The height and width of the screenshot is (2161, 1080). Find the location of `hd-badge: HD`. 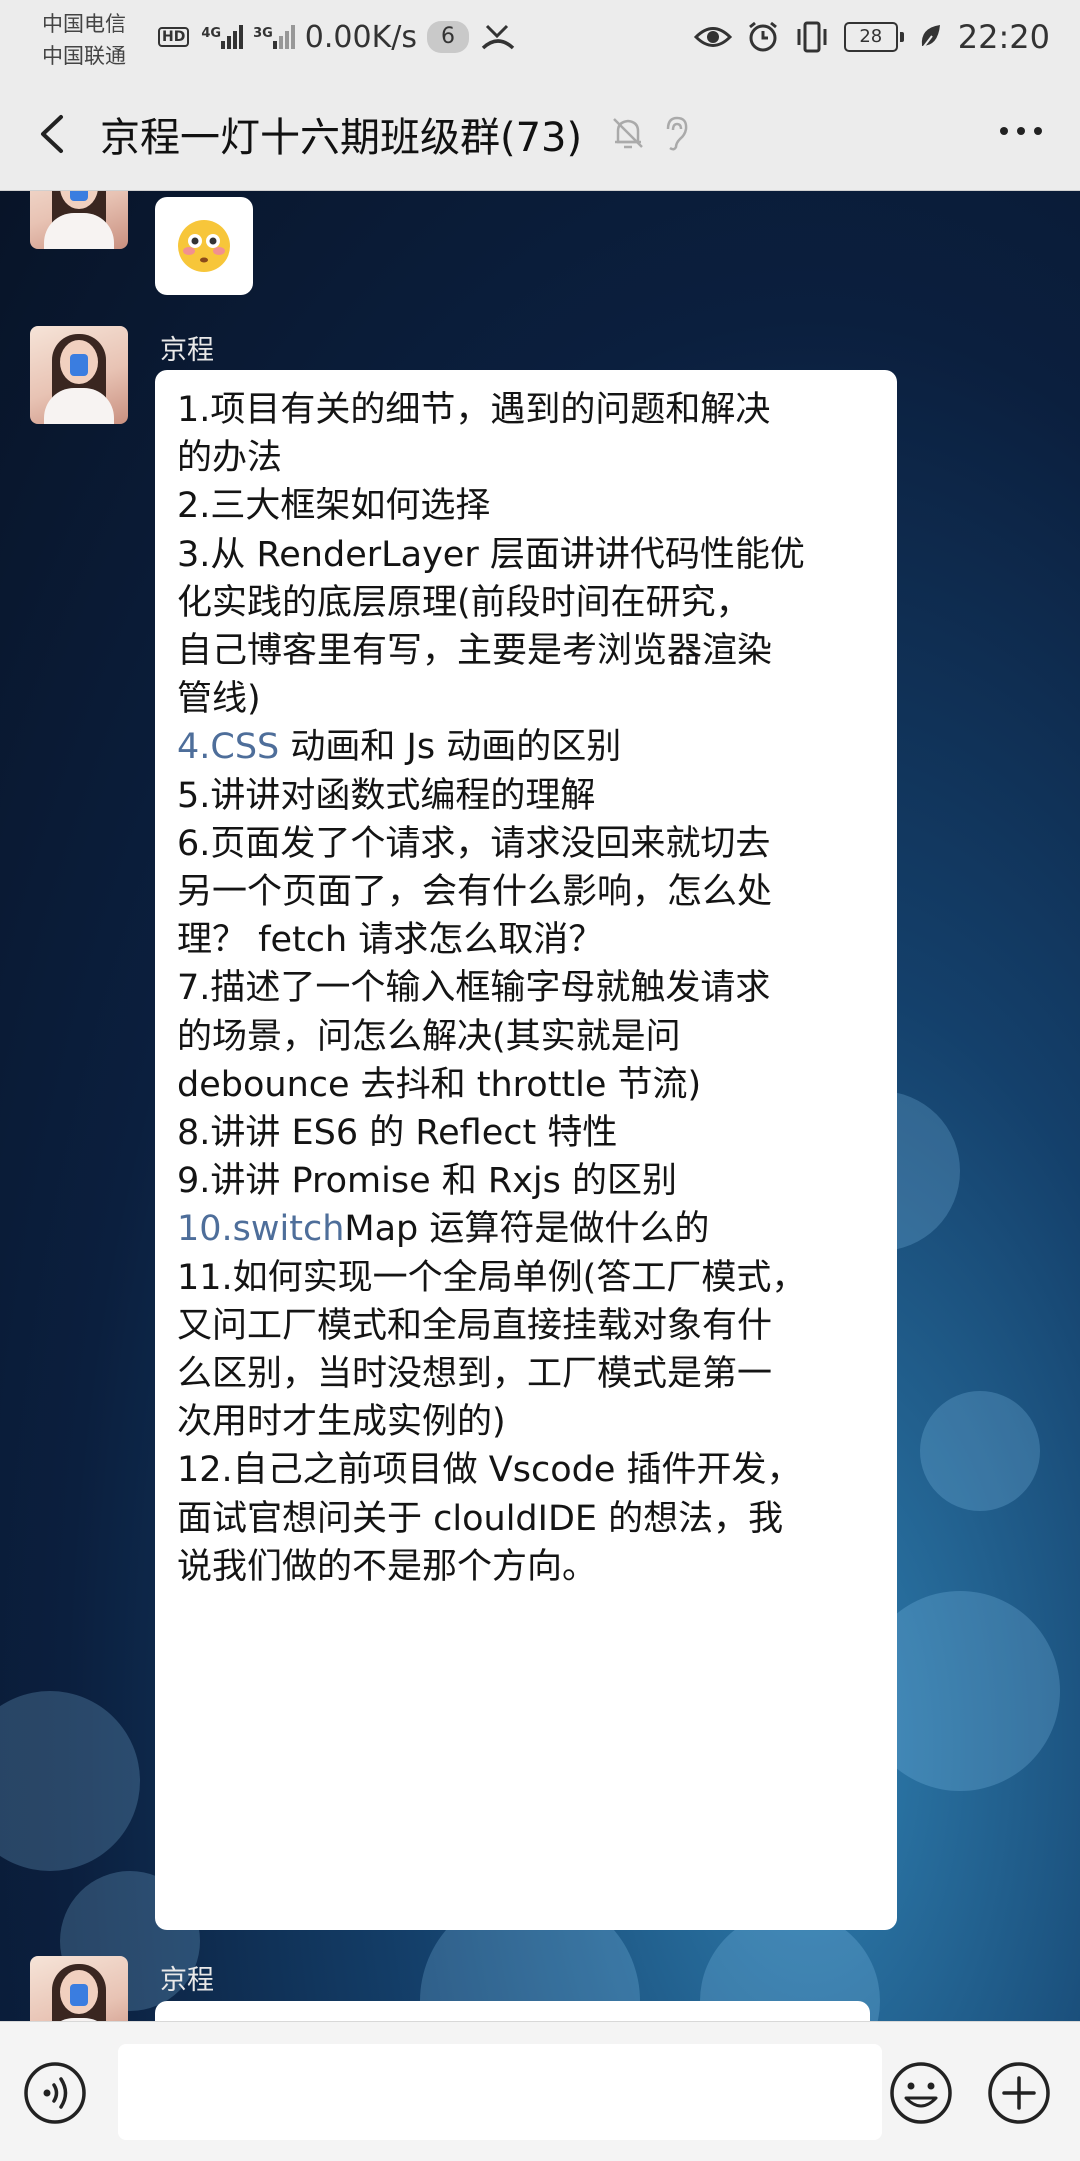

hd-badge: HD is located at coordinates (174, 37).